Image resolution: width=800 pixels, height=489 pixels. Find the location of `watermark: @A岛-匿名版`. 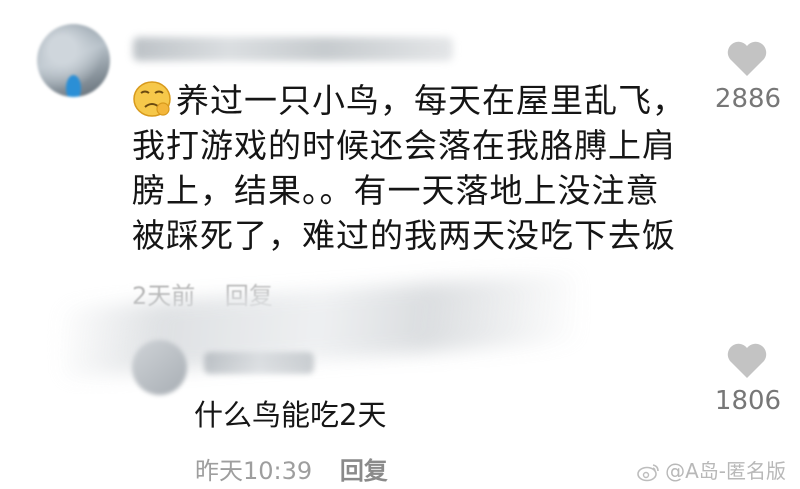

watermark: @A岛-匿名版 is located at coordinates (711, 469).